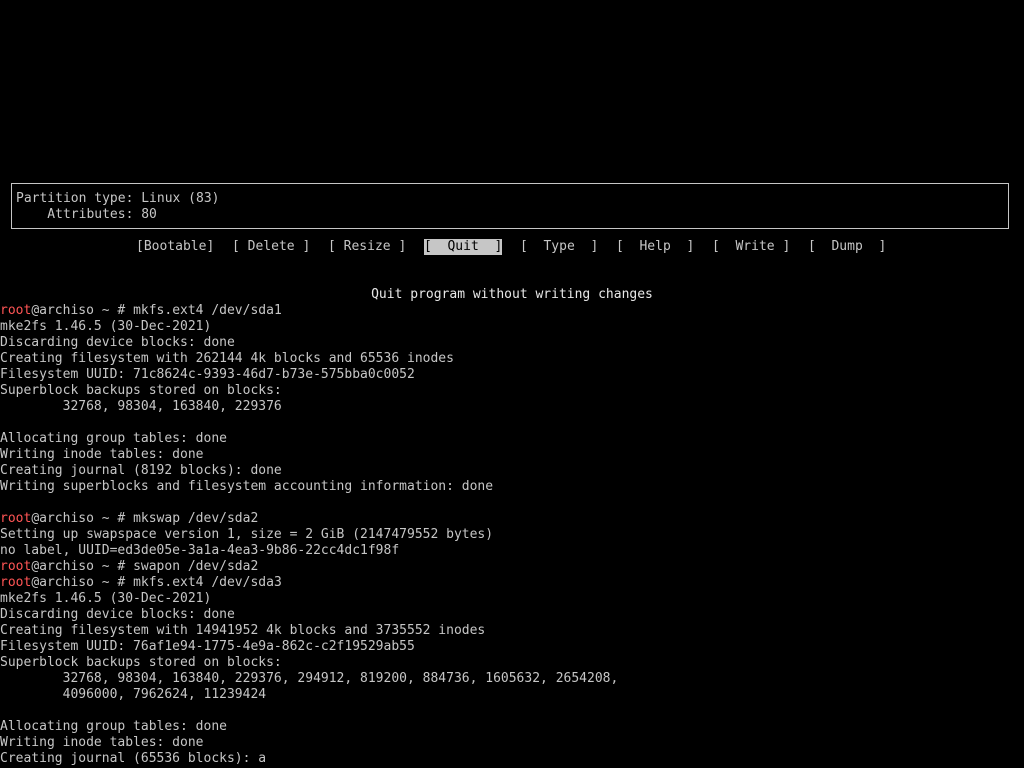 This screenshot has height=768, width=1024. I want to click on menu-dump-button: [ Dump ], so click(847, 247).